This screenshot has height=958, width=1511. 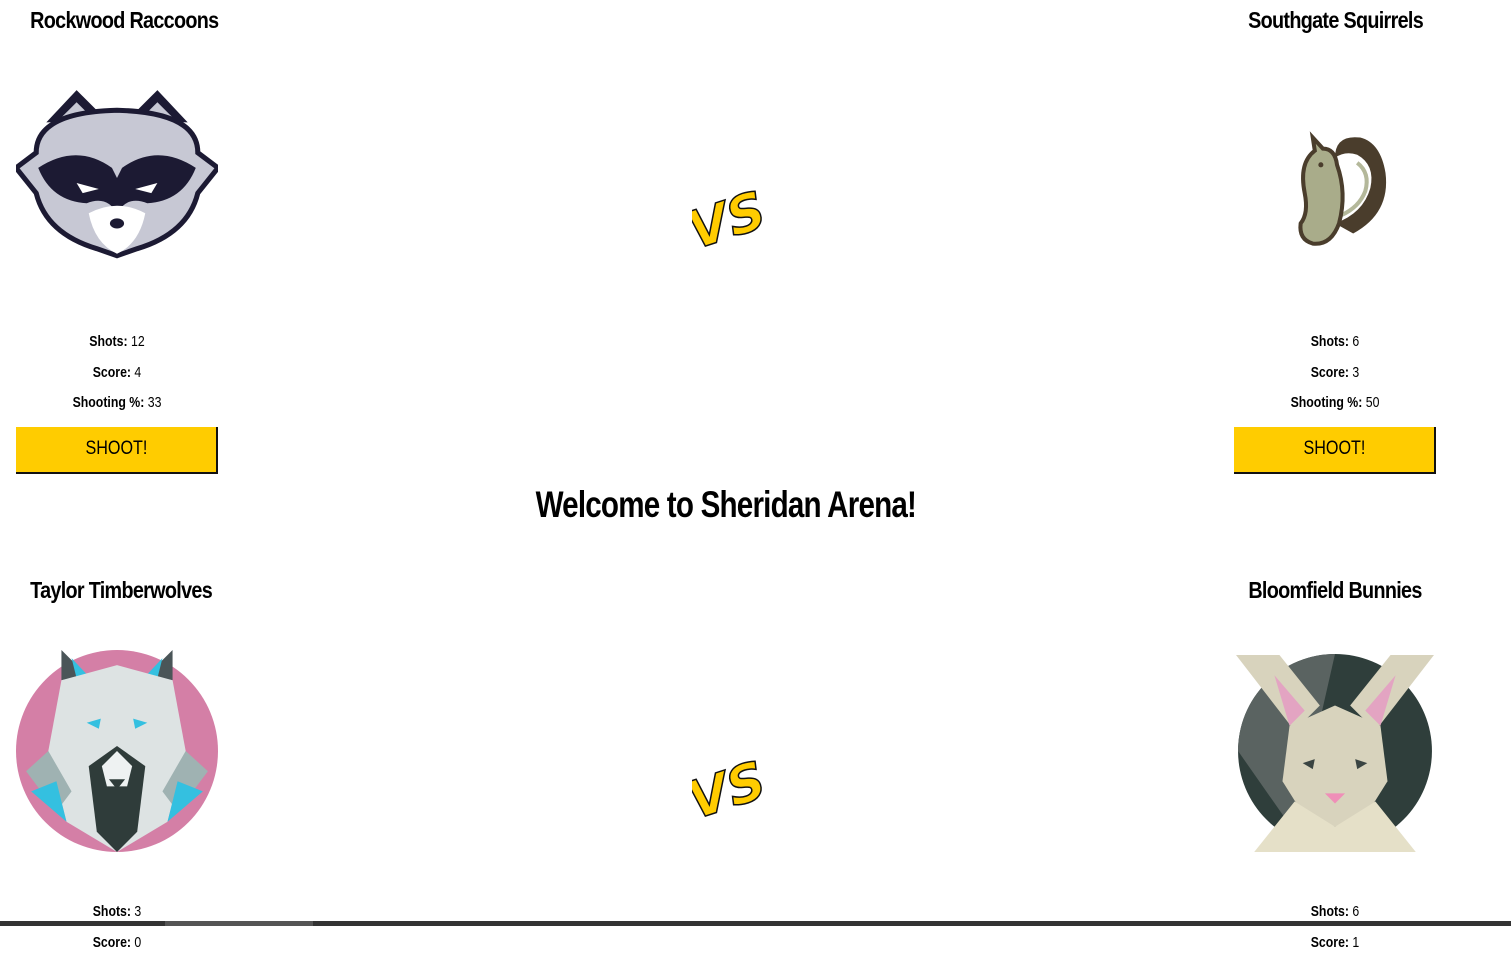 I want to click on team-name: Bloomfield Bunnies, so click(x=1335, y=590).